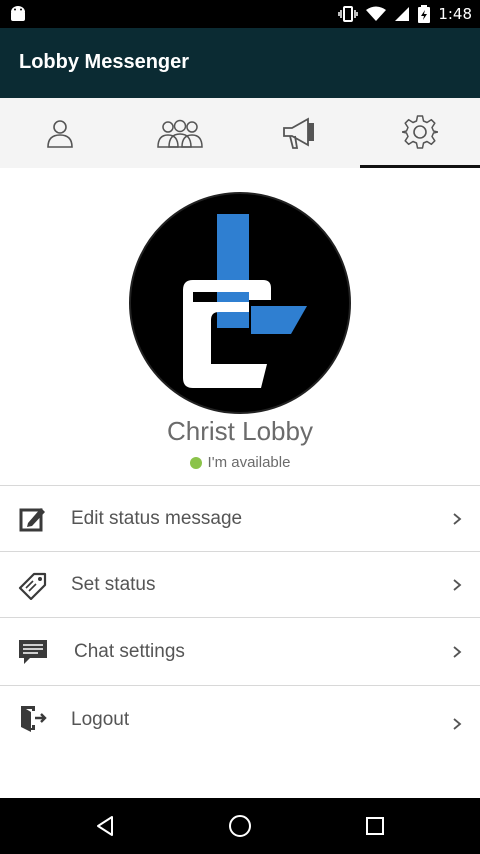  I want to click on menu-item-edit-status: Edit status message, so click(240, 518).